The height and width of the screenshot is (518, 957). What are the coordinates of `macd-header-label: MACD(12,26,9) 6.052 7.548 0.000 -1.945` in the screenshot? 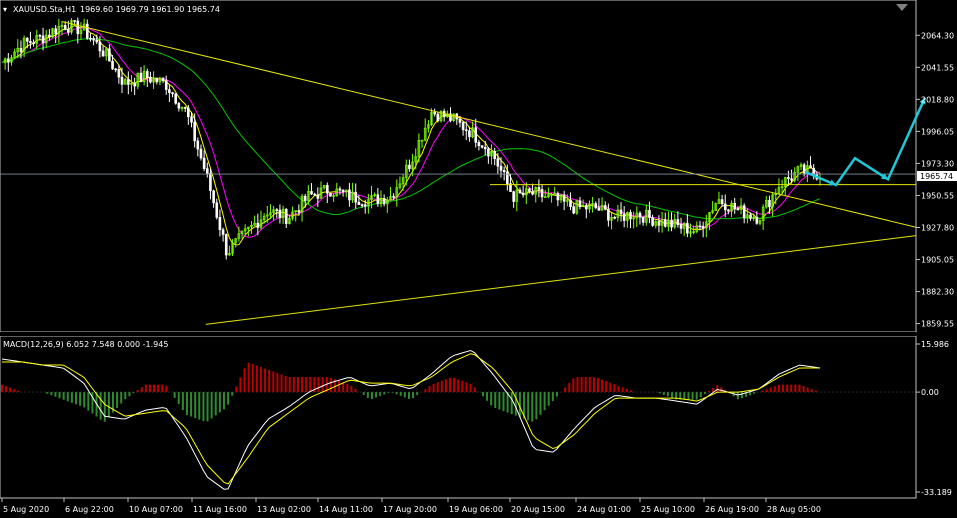 It's located at (85, 344).